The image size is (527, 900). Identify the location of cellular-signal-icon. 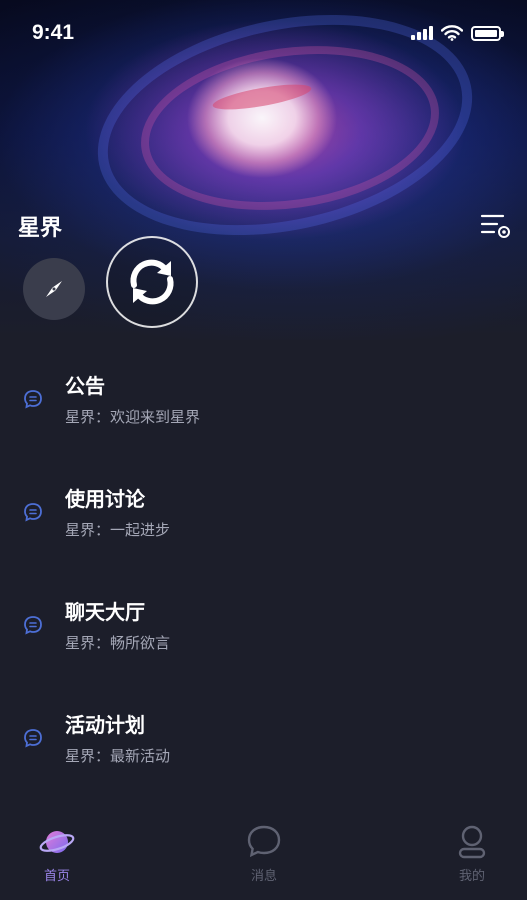
(422, 33).